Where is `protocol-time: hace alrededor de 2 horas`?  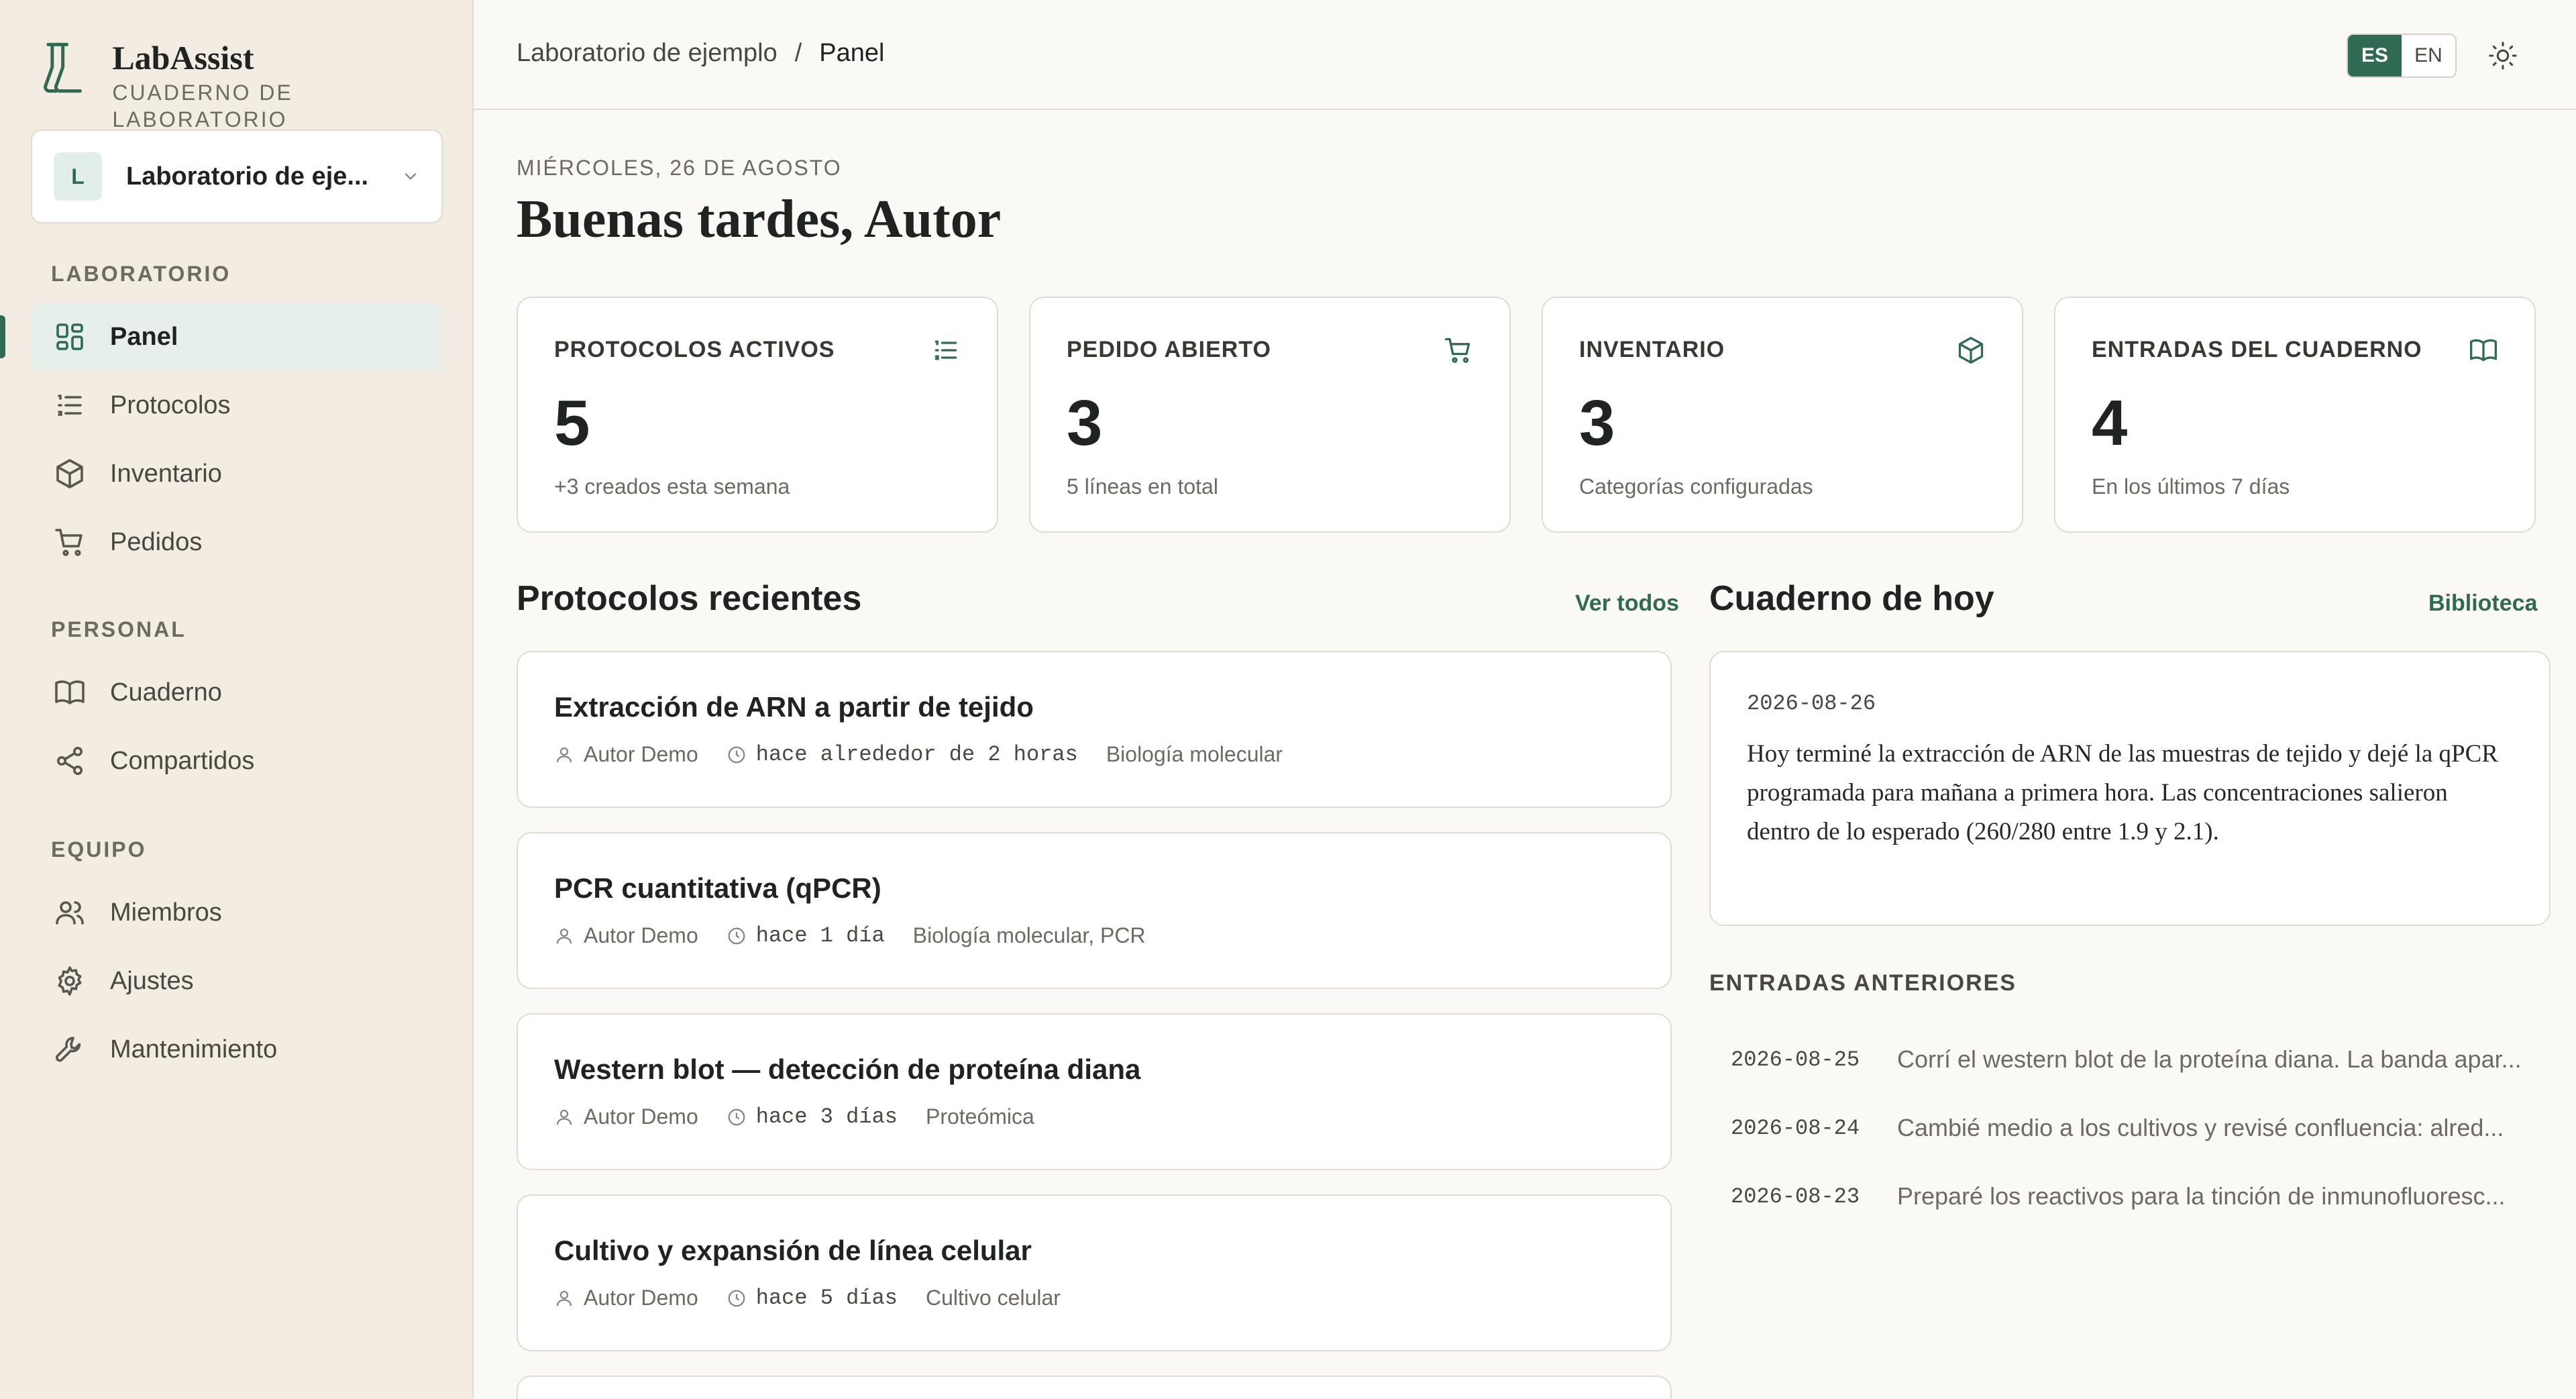
protocol-time: hace alrededor de 2 horas is located at coordinates (916, 754).